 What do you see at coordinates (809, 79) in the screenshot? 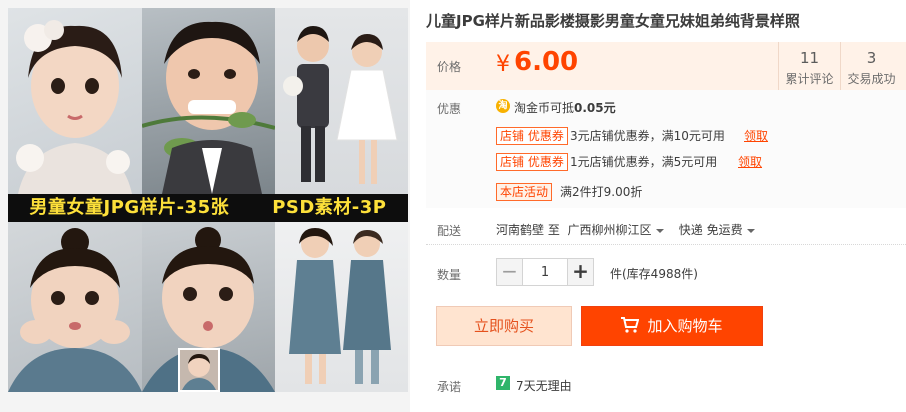
I see `review-count-label: 累计评论` at bounding box center [809, 79].